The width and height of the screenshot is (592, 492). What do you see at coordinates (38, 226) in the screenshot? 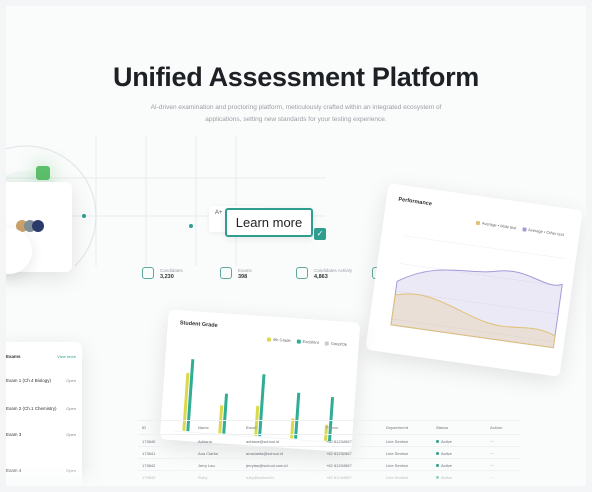
I see `avatar` at bounding box center [38, 226].